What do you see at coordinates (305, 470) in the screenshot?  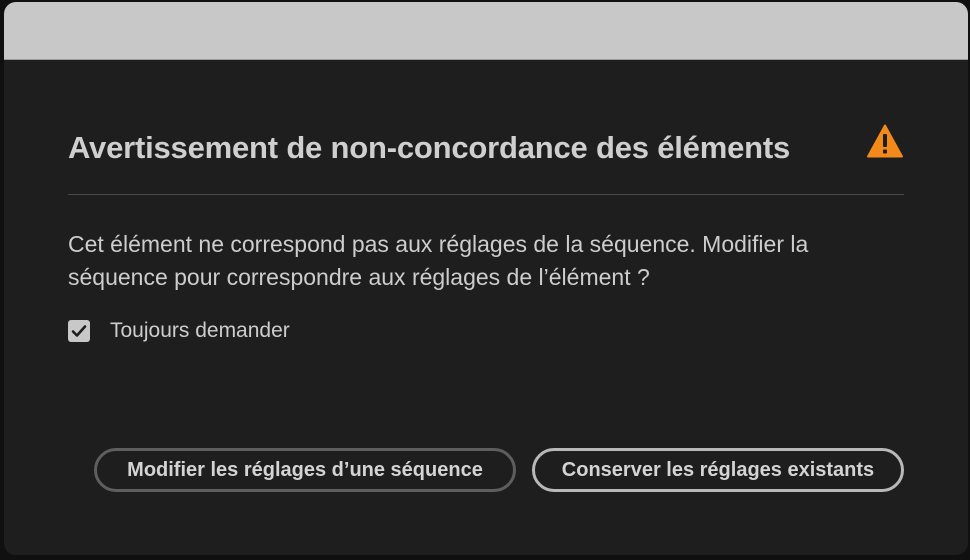 I see `change-sequence-settings-button: Modifier les réglages d’une séquence` at bounding box center [305, 470].